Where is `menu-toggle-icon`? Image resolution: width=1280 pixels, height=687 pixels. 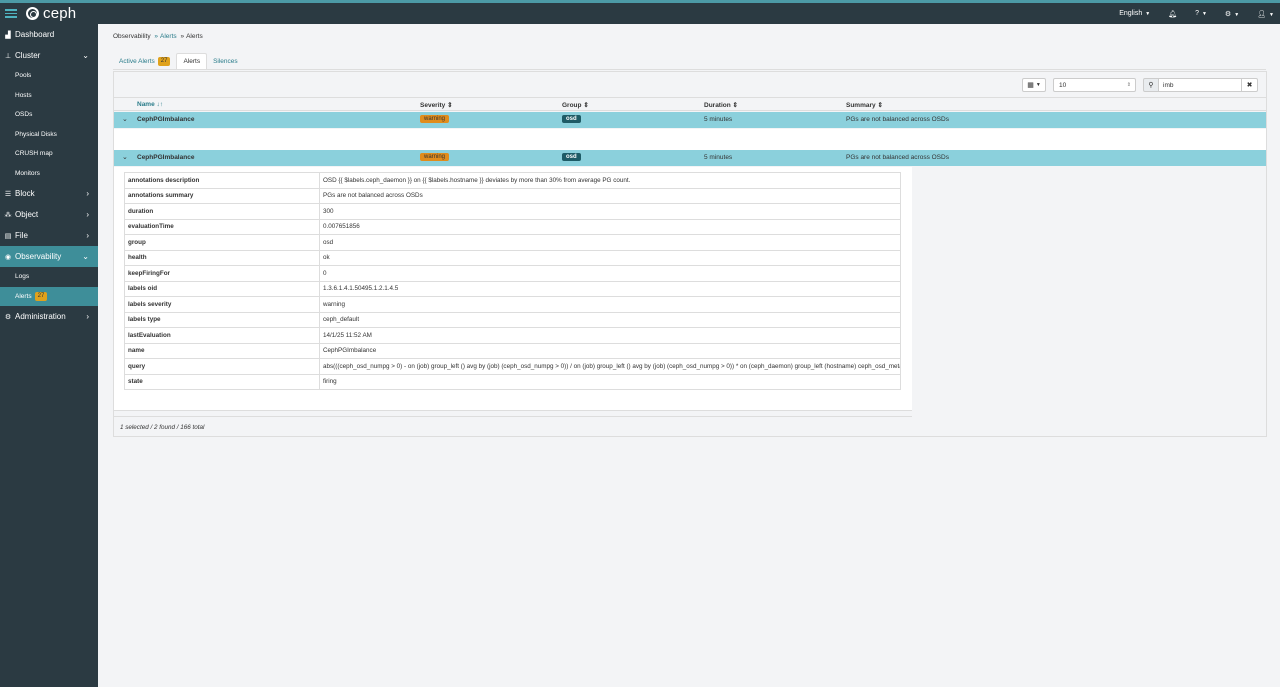
menu-toggle-icon is located at coordinates (11, 13).